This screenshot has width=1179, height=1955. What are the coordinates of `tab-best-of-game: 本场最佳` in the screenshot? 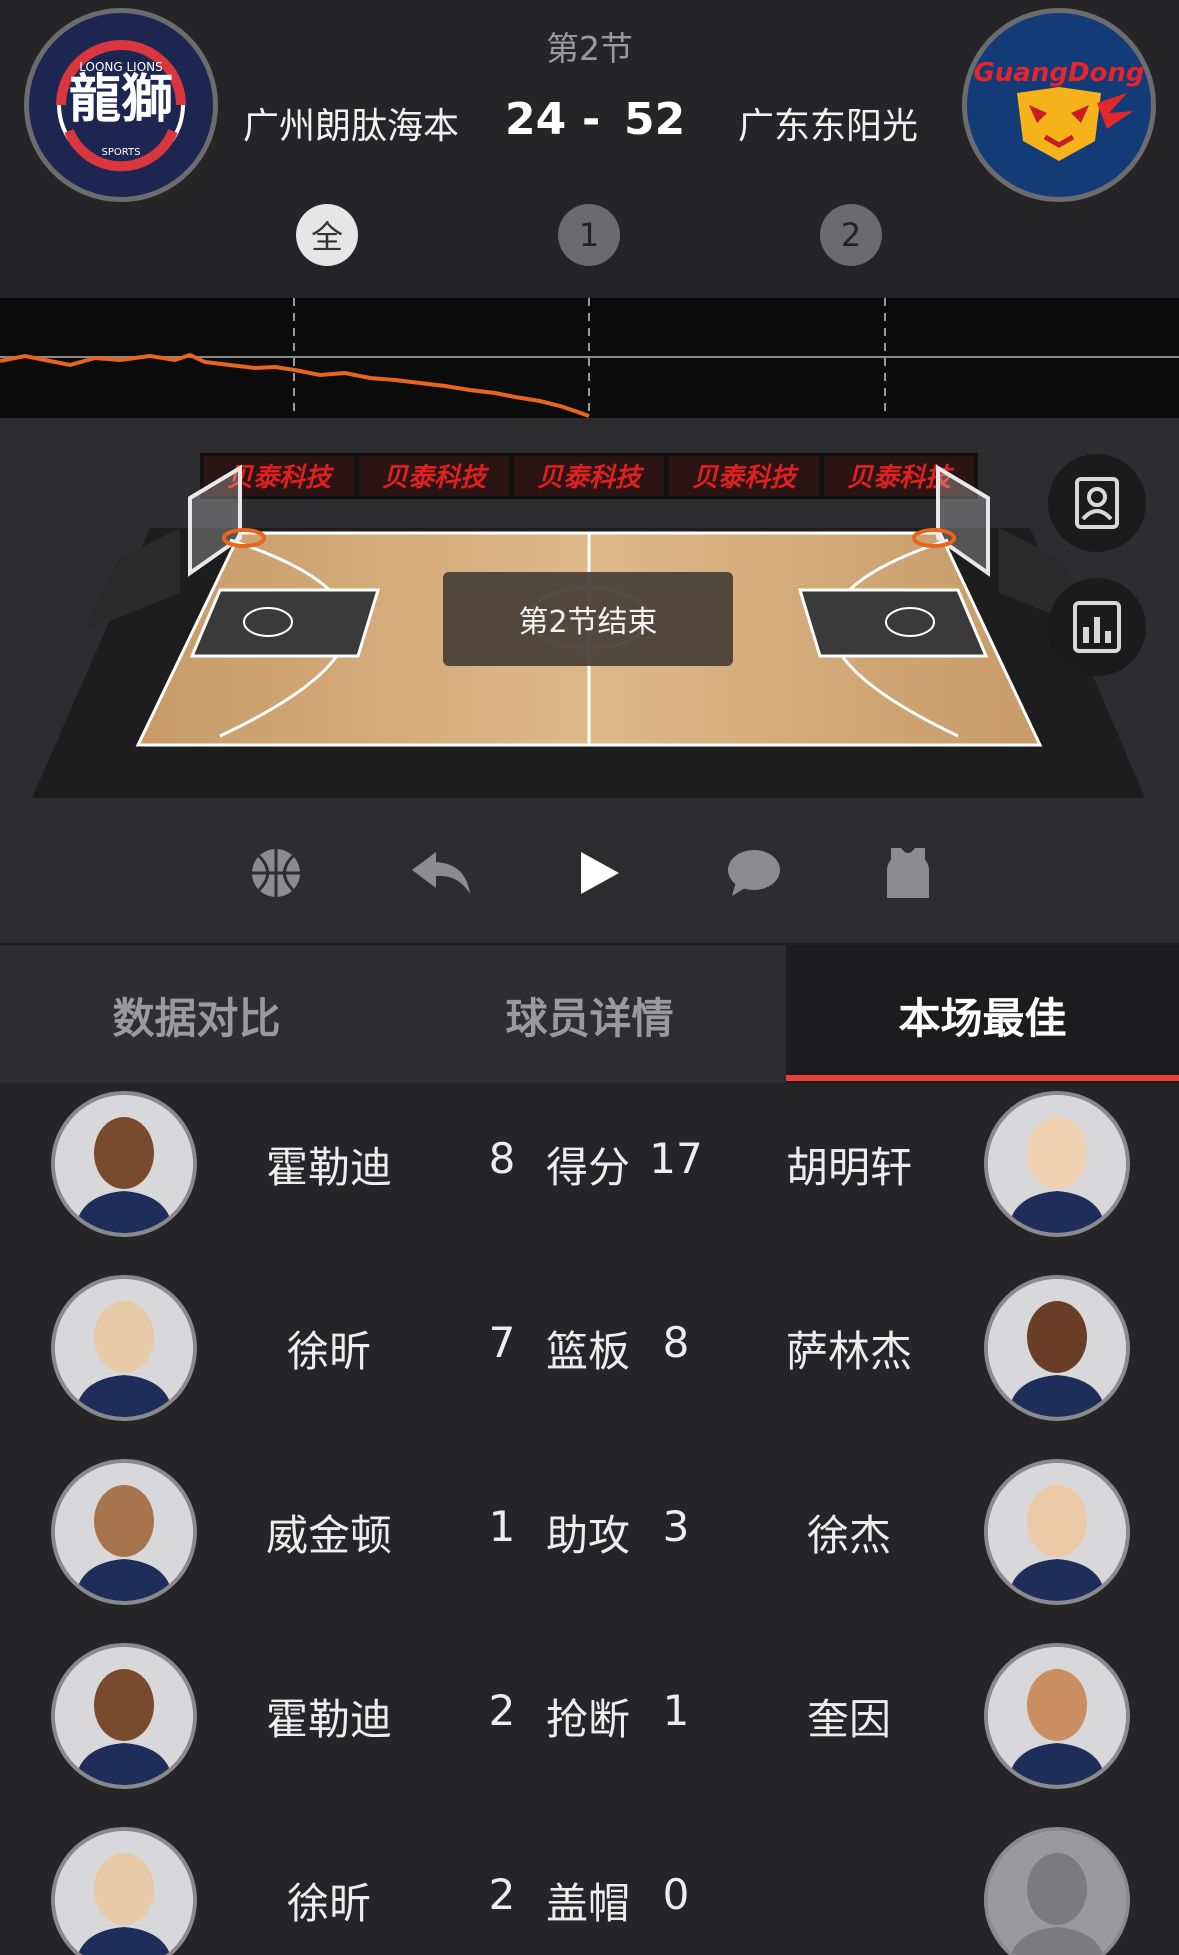 It's located at (982, 1015).